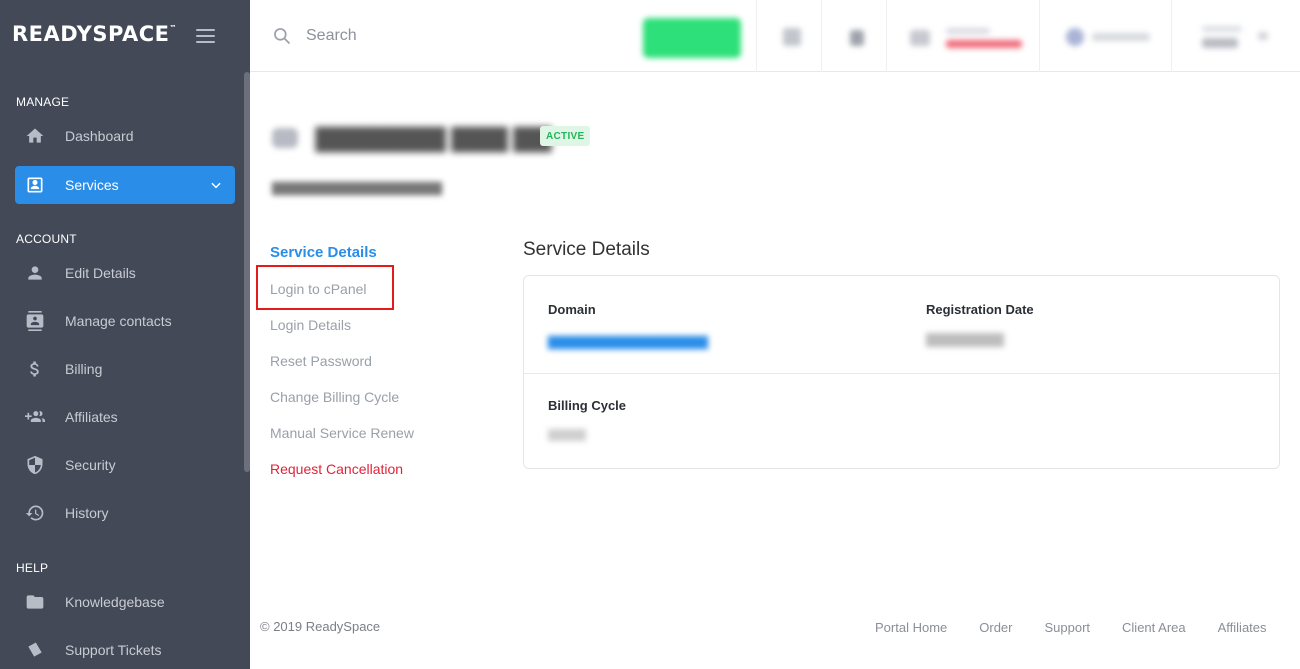  What do you see at coordinates (285, 138) in the screenshot?
I see `service-icon` at bounding box center [285, 138].